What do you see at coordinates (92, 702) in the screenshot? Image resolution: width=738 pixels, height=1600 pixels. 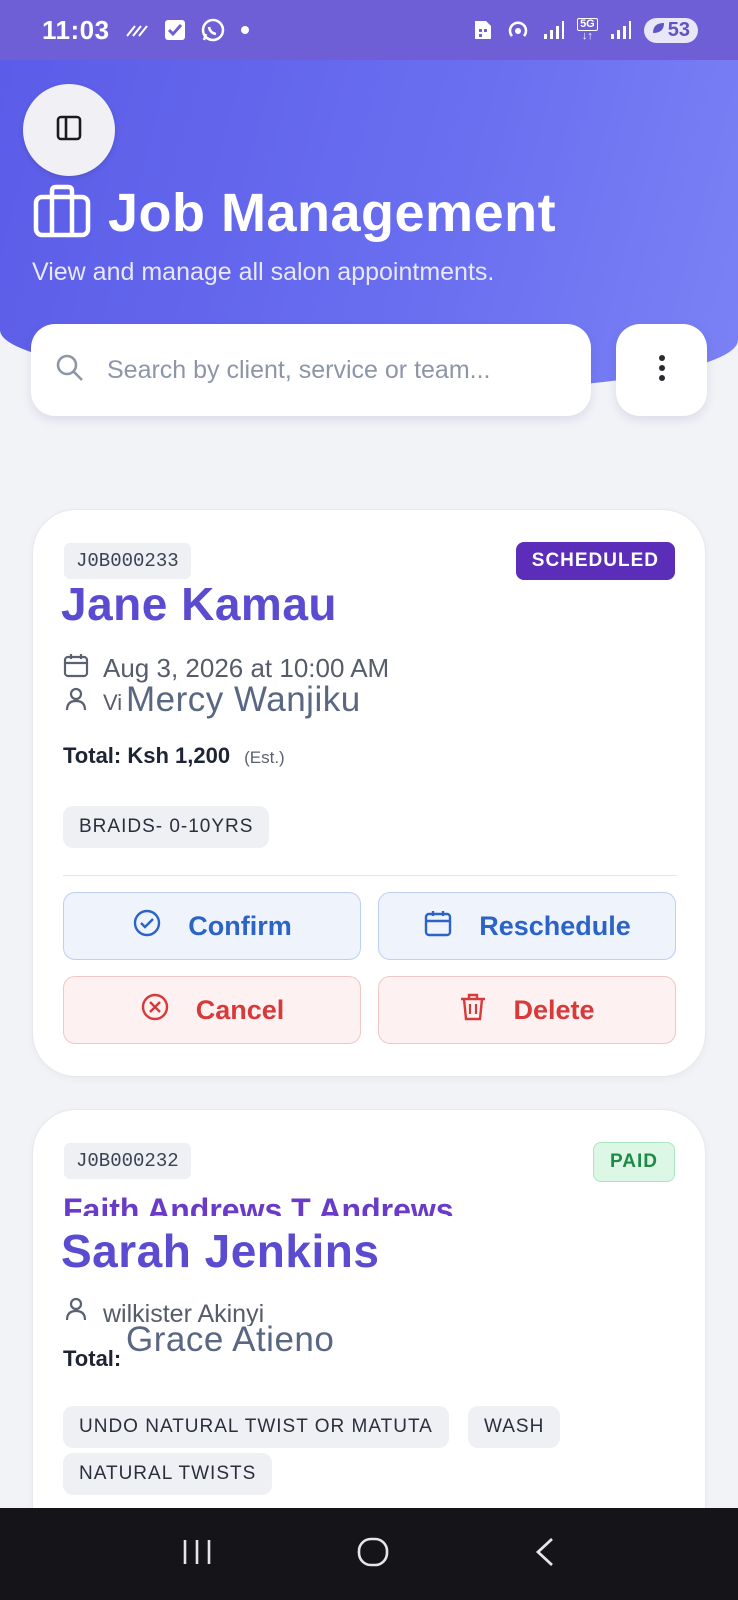 I see `staff-row: Vi` at bounding box center [92, 702].